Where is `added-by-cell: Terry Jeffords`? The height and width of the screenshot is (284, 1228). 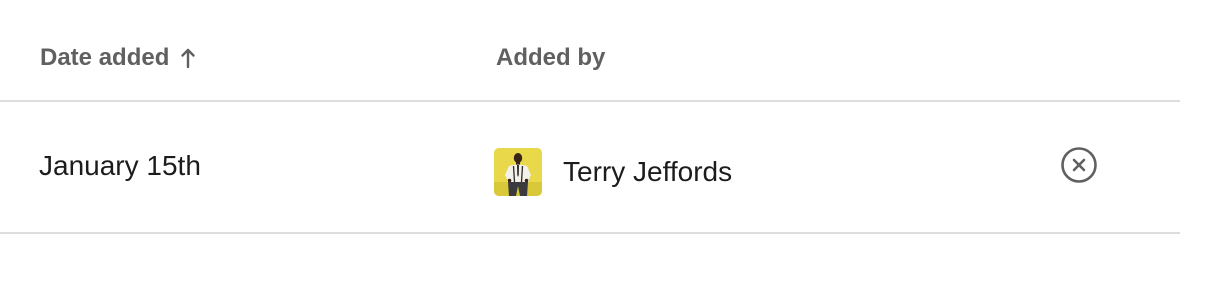
added-by-cell: Terry Jeffords is located at coordinates (613, 172).